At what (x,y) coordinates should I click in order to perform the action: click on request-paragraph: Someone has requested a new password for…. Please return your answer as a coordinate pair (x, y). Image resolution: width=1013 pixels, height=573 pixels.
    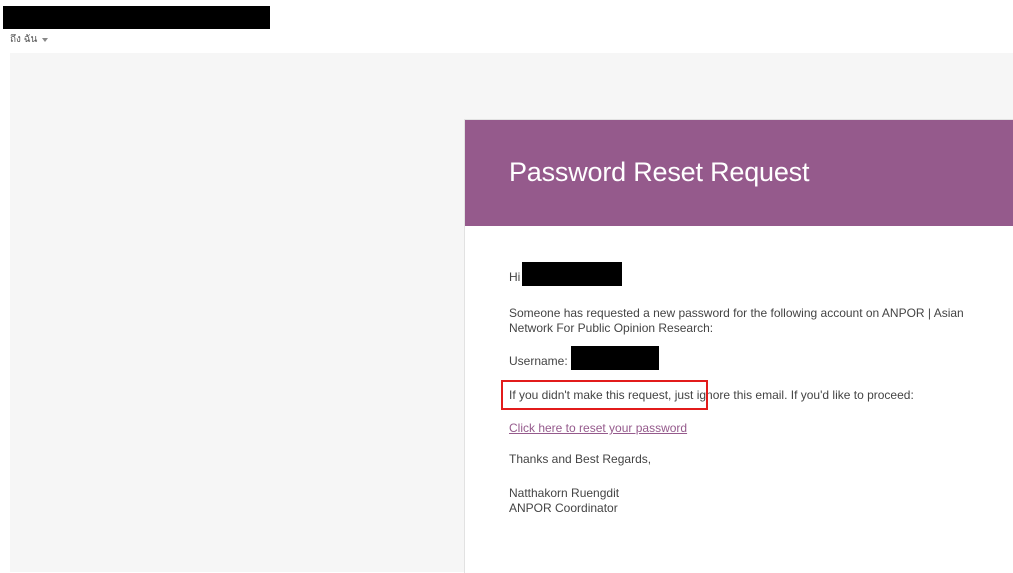
    Looking at the image, I should click on (736, 320).